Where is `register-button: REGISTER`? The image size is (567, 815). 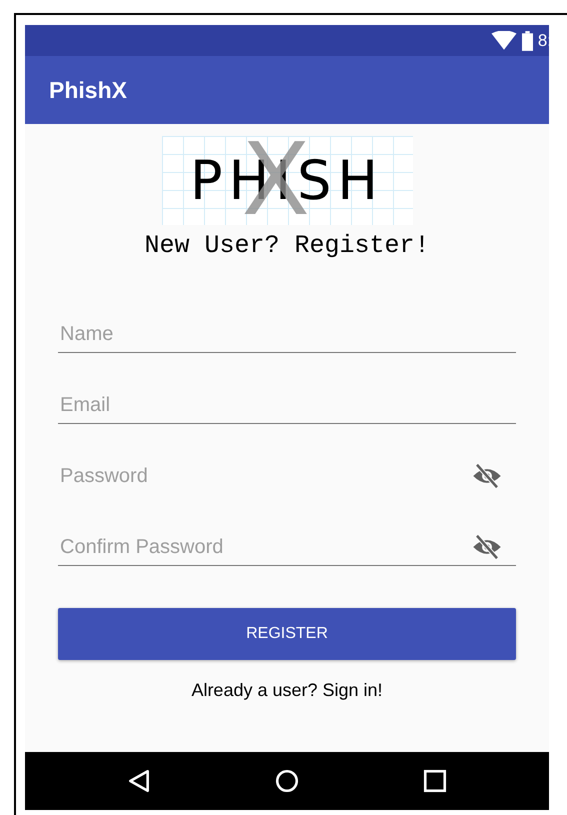 register-button: REGISTER is located at coordinates (287, 634).